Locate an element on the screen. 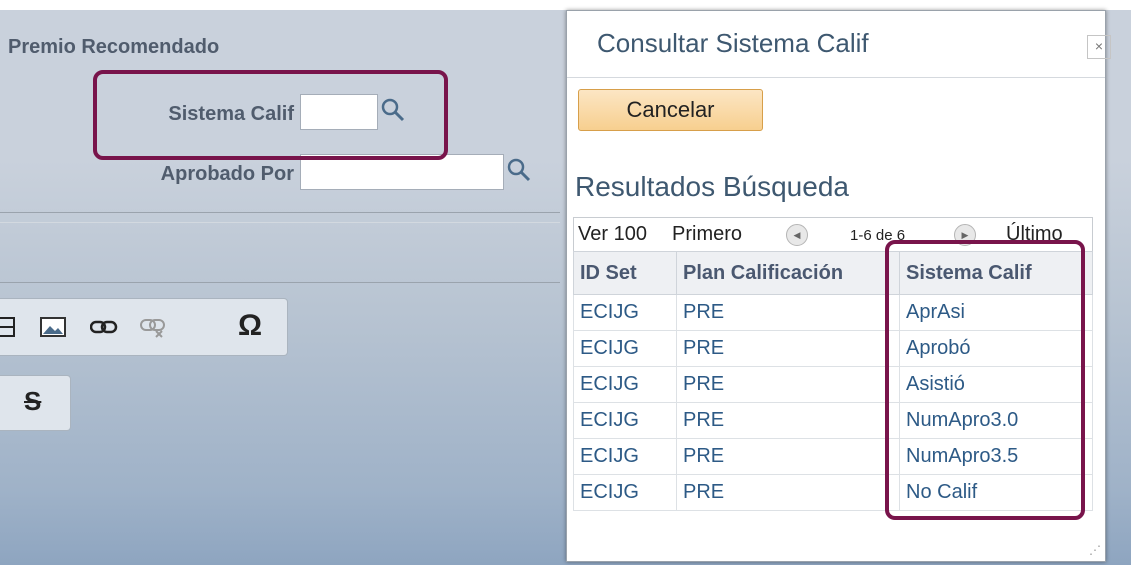  modal-title: Consultar Sistema Calif is located at coordinates (733, 43).